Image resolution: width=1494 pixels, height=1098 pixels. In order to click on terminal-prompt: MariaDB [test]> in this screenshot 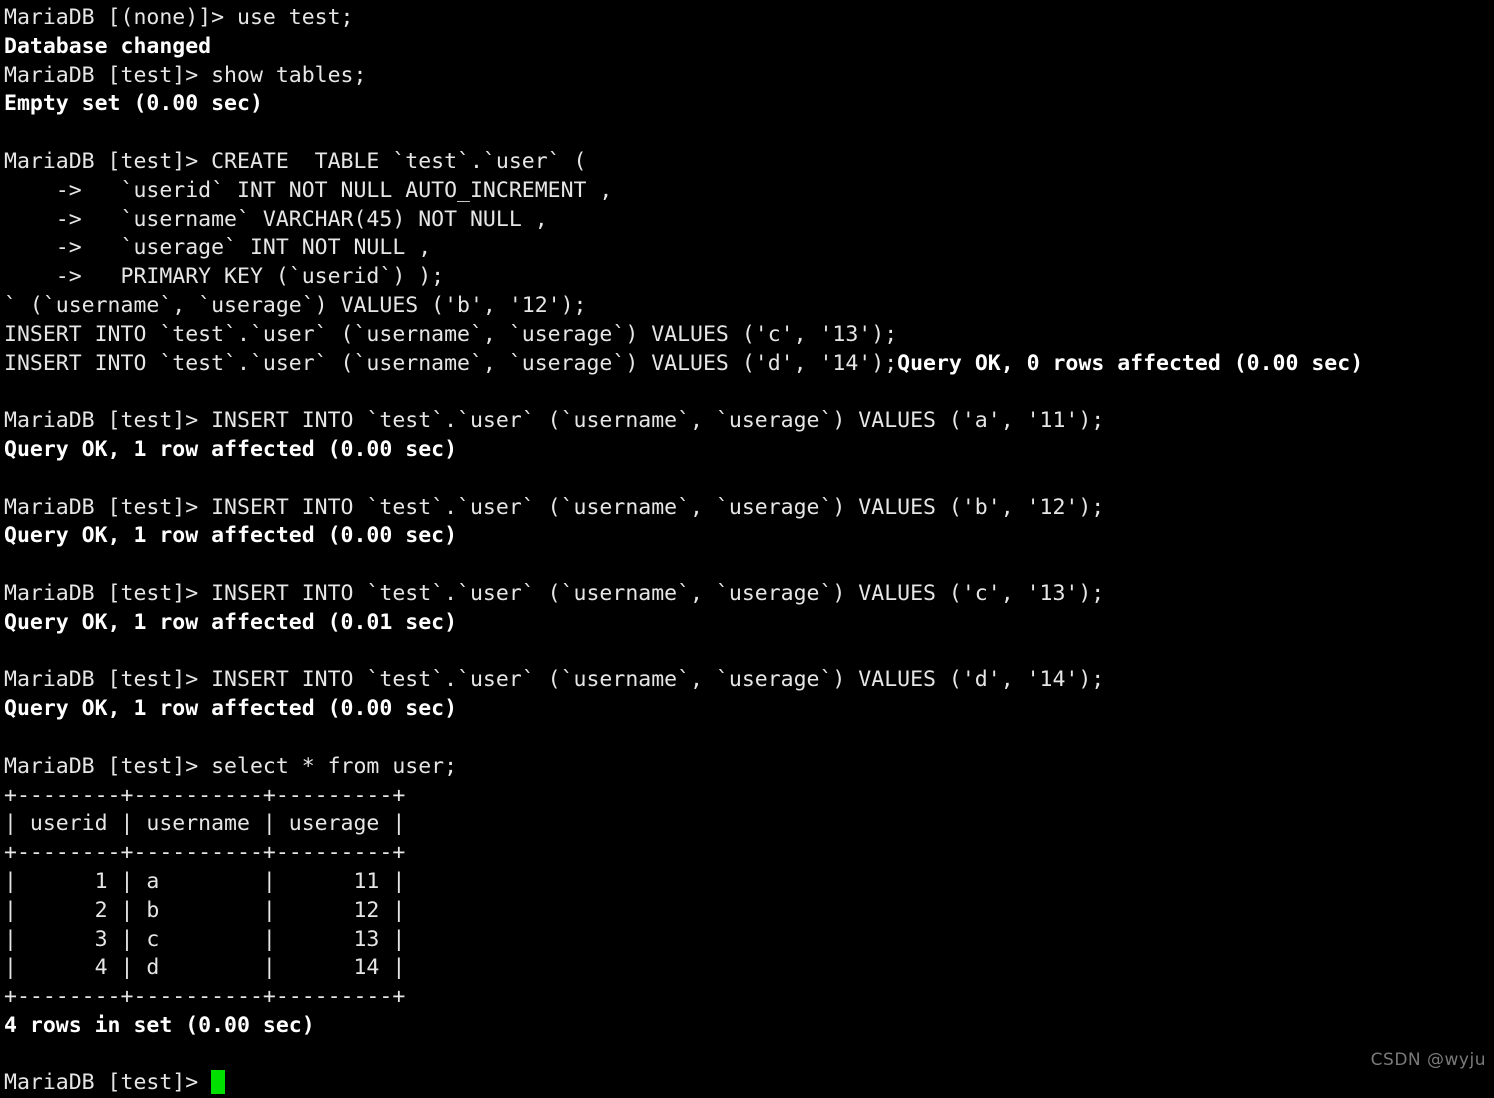, I will do `click(108, 1083)`.